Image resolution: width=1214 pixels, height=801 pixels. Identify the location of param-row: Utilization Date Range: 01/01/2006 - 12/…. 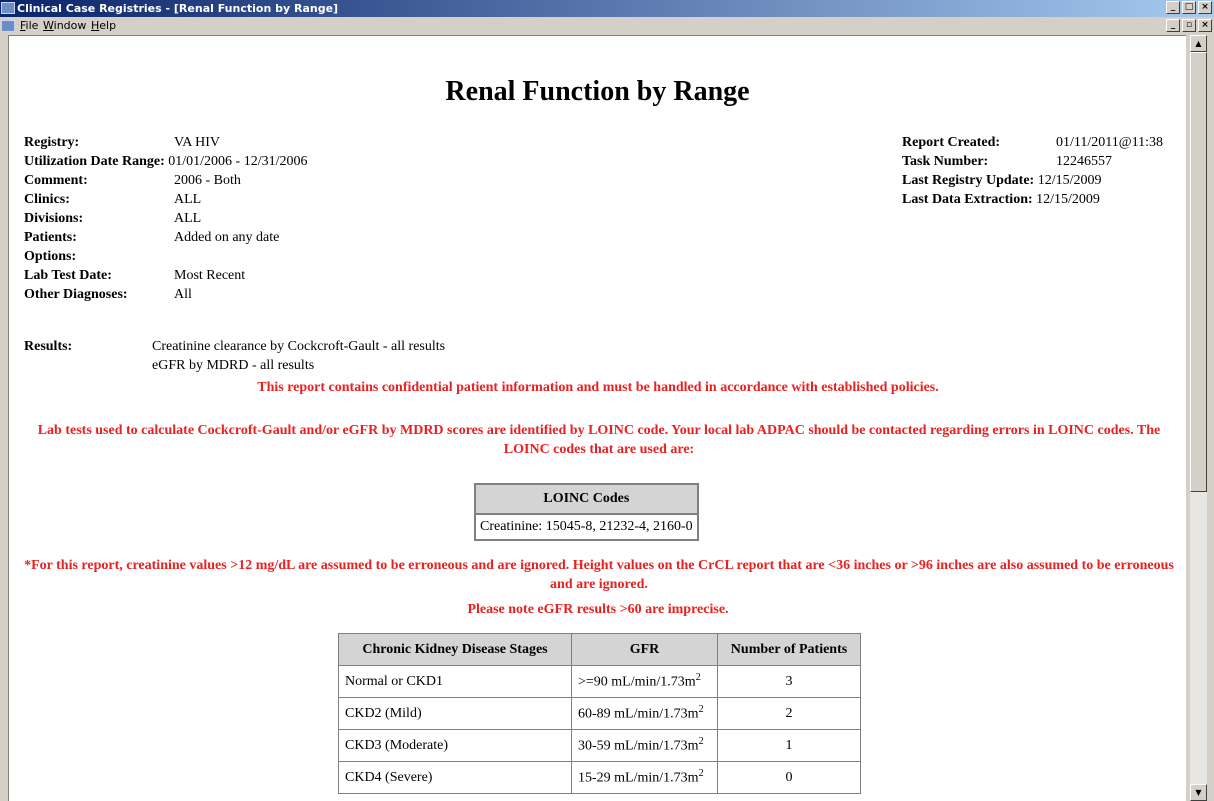
(166, 161).